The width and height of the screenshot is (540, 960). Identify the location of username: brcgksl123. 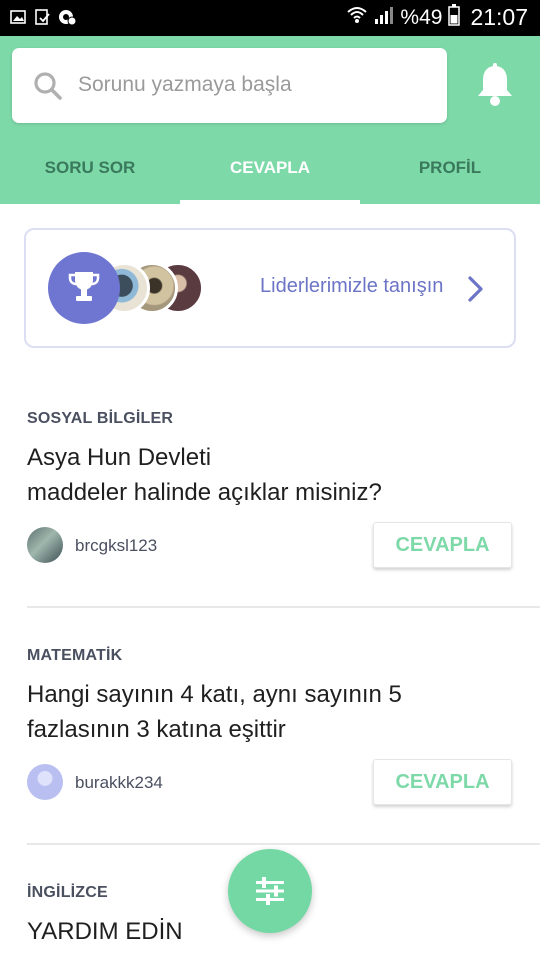
(116, 546).